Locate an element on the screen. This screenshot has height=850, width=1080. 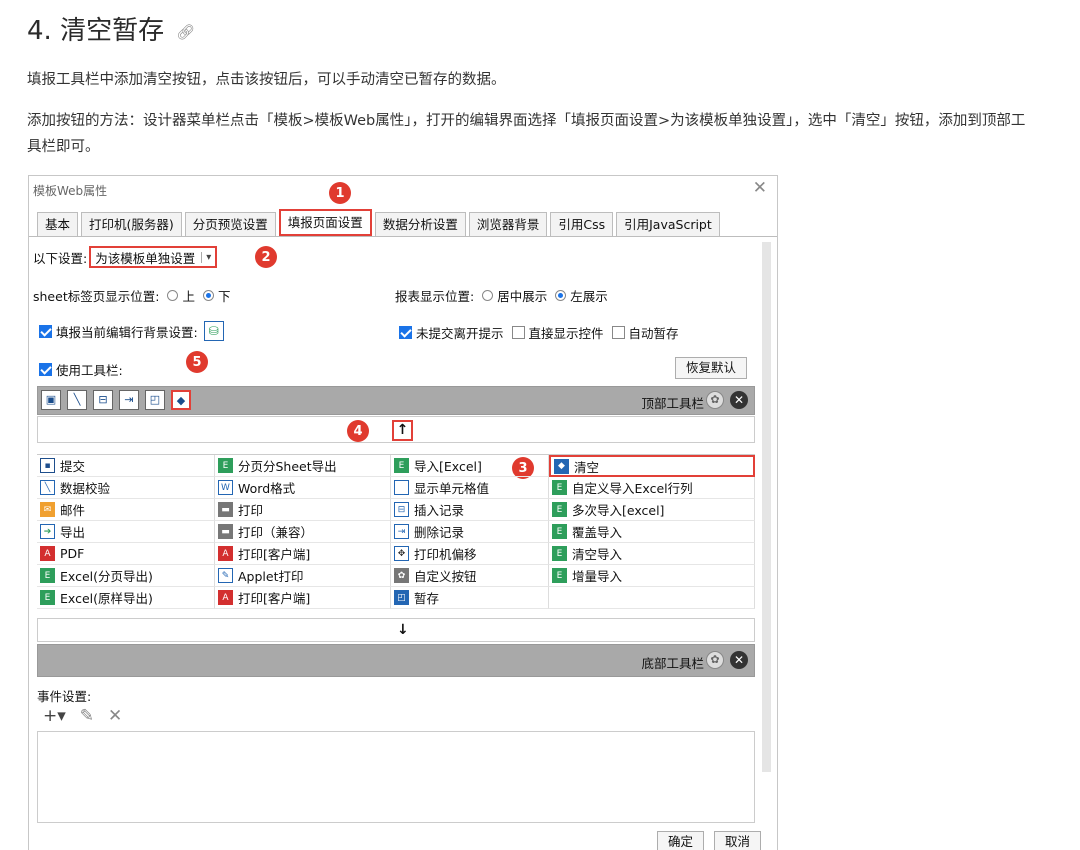
use-toolbar-row: 使用工具栏: is located at coordinates (81, 369).